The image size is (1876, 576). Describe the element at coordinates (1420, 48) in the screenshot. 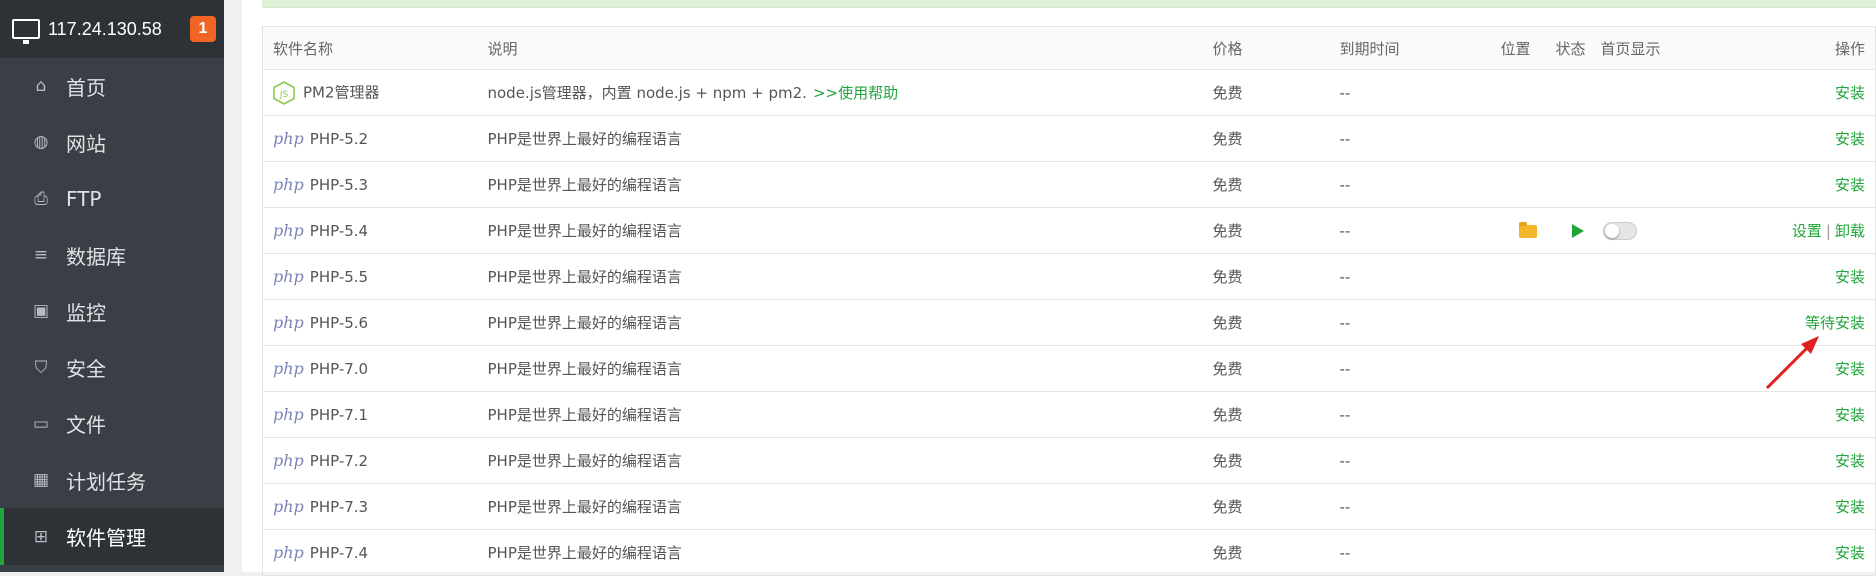

I see `col-header-expire: 到期时间` at that location.